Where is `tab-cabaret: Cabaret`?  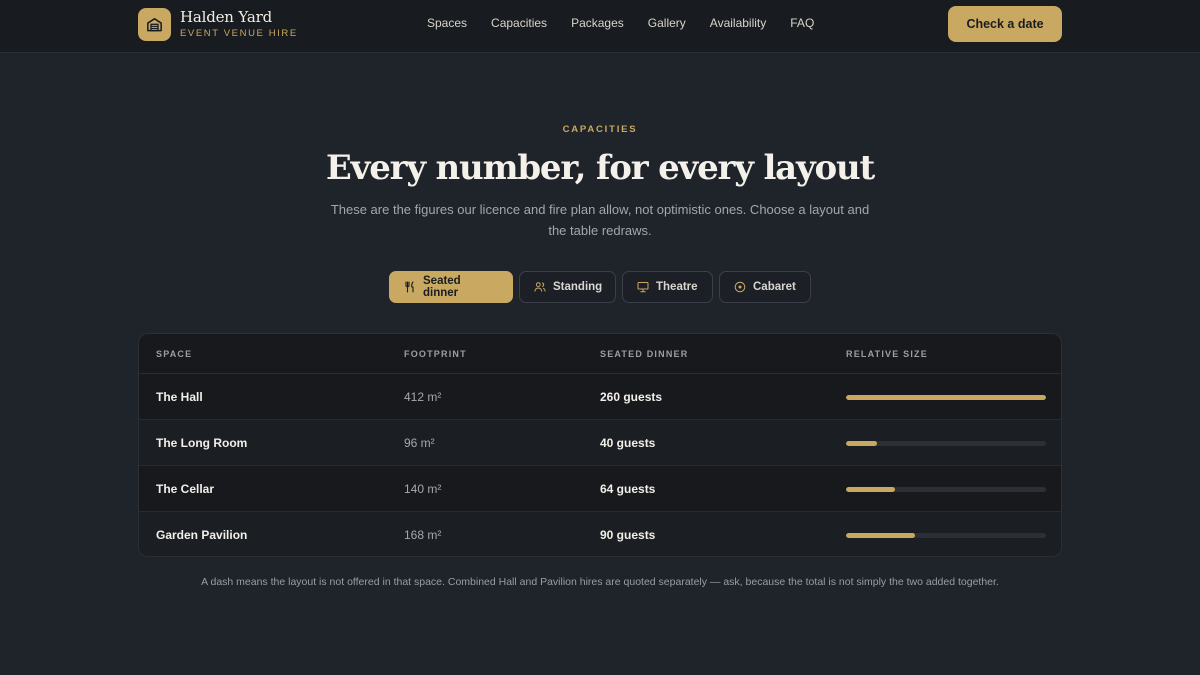 tab-cabaret: Cabaret is located at coordinates (765, 287).